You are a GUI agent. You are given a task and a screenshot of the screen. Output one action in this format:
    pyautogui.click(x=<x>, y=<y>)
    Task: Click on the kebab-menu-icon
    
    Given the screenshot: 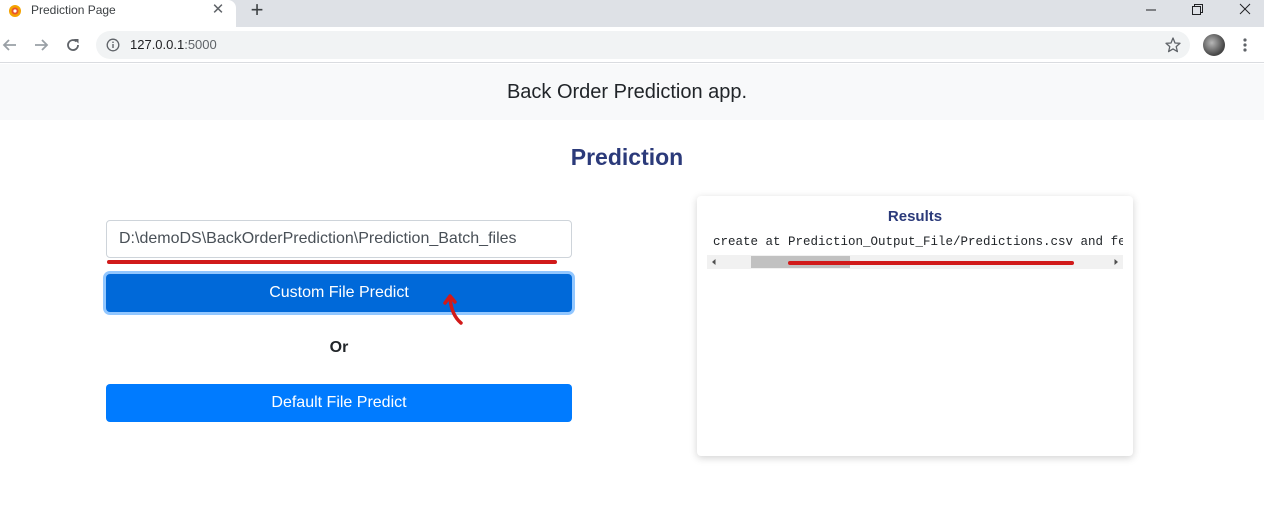 What is the action you would take?
    pyautogui.click(x=1245, y=45)
    